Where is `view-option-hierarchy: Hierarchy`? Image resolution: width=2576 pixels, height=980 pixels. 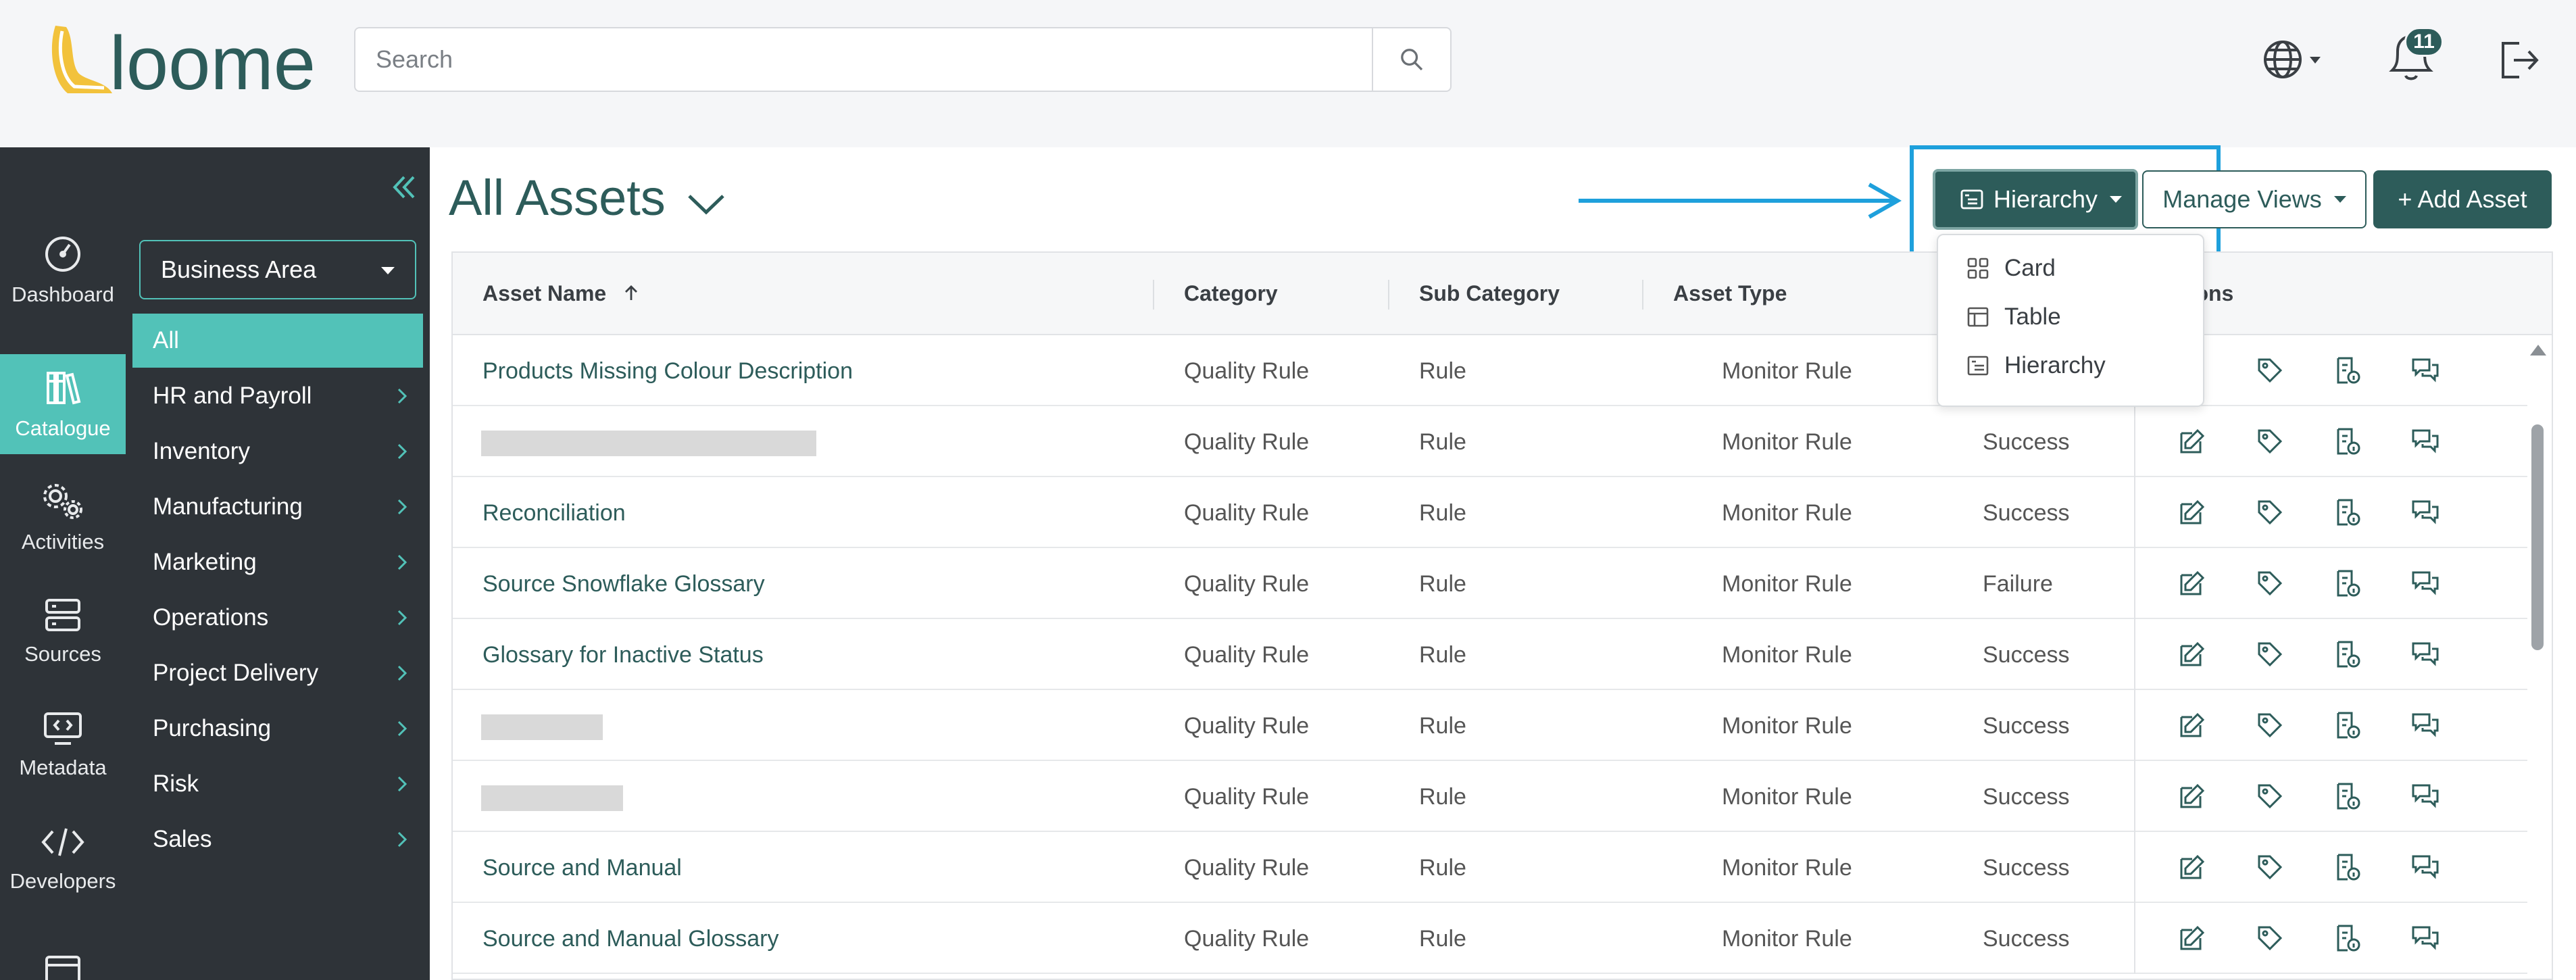 view-option-hierarchy: Hierarchy is located at coordinates (2071, 365).